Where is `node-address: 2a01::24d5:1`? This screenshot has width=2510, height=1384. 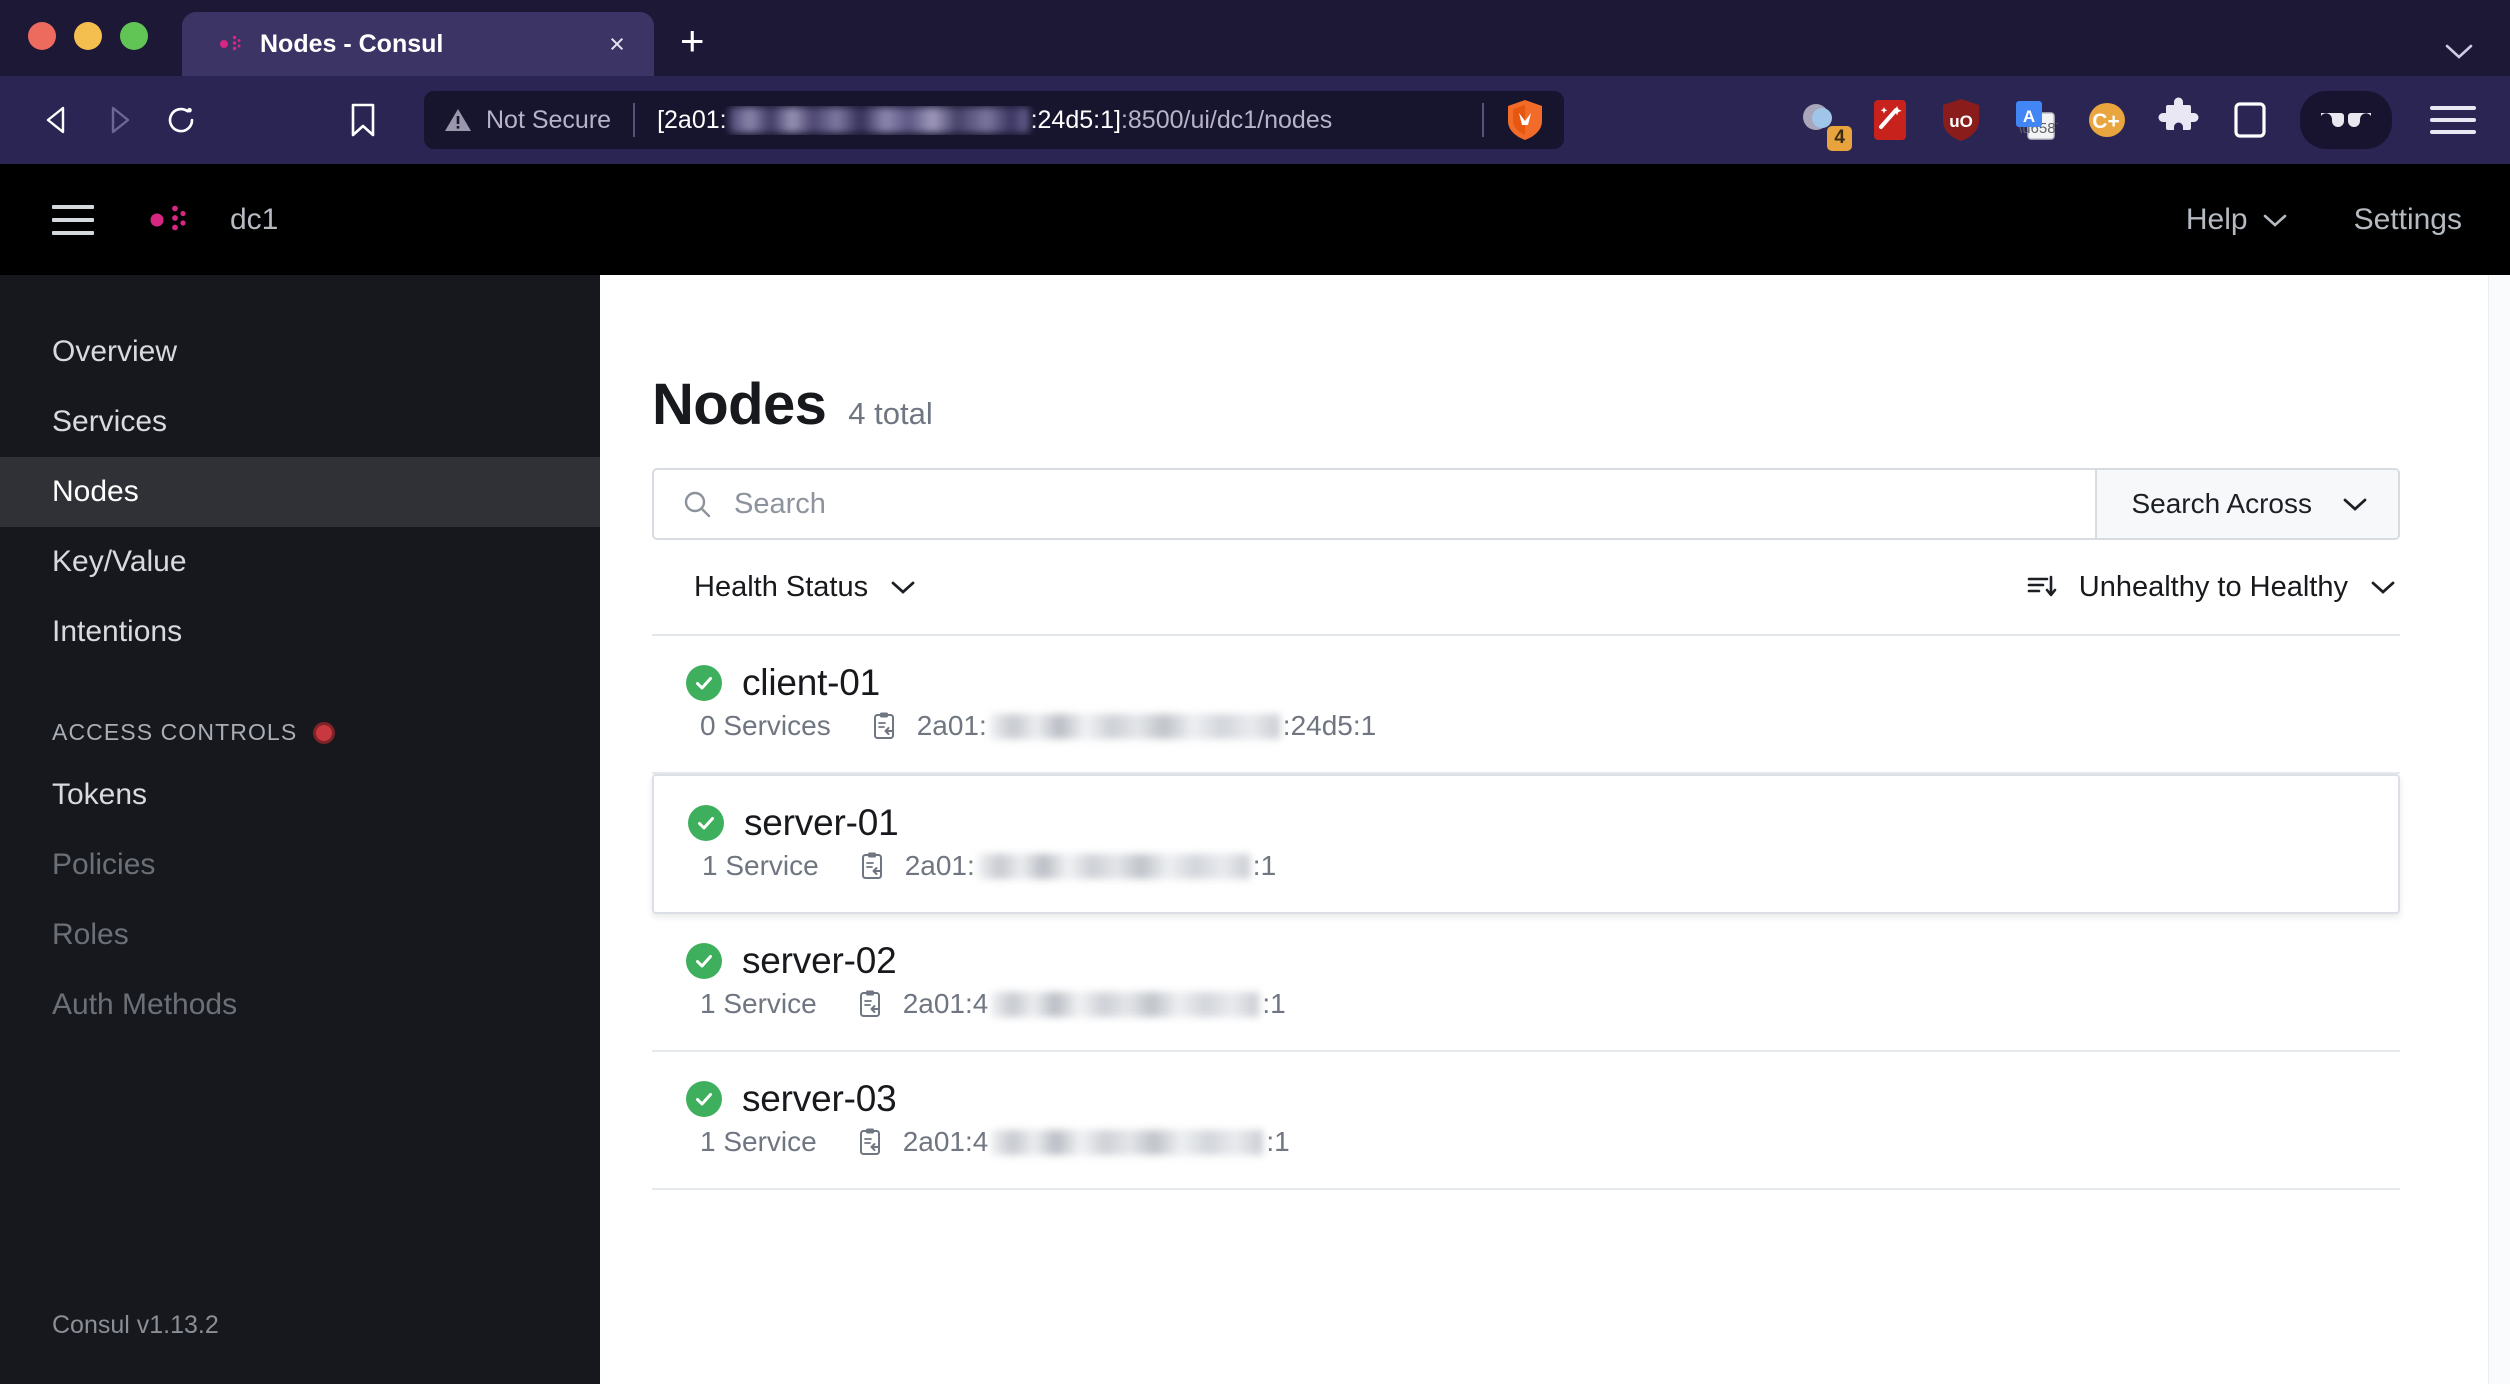
node-address: 2a01::24d5:1 is located at coordinates (1124, 726).